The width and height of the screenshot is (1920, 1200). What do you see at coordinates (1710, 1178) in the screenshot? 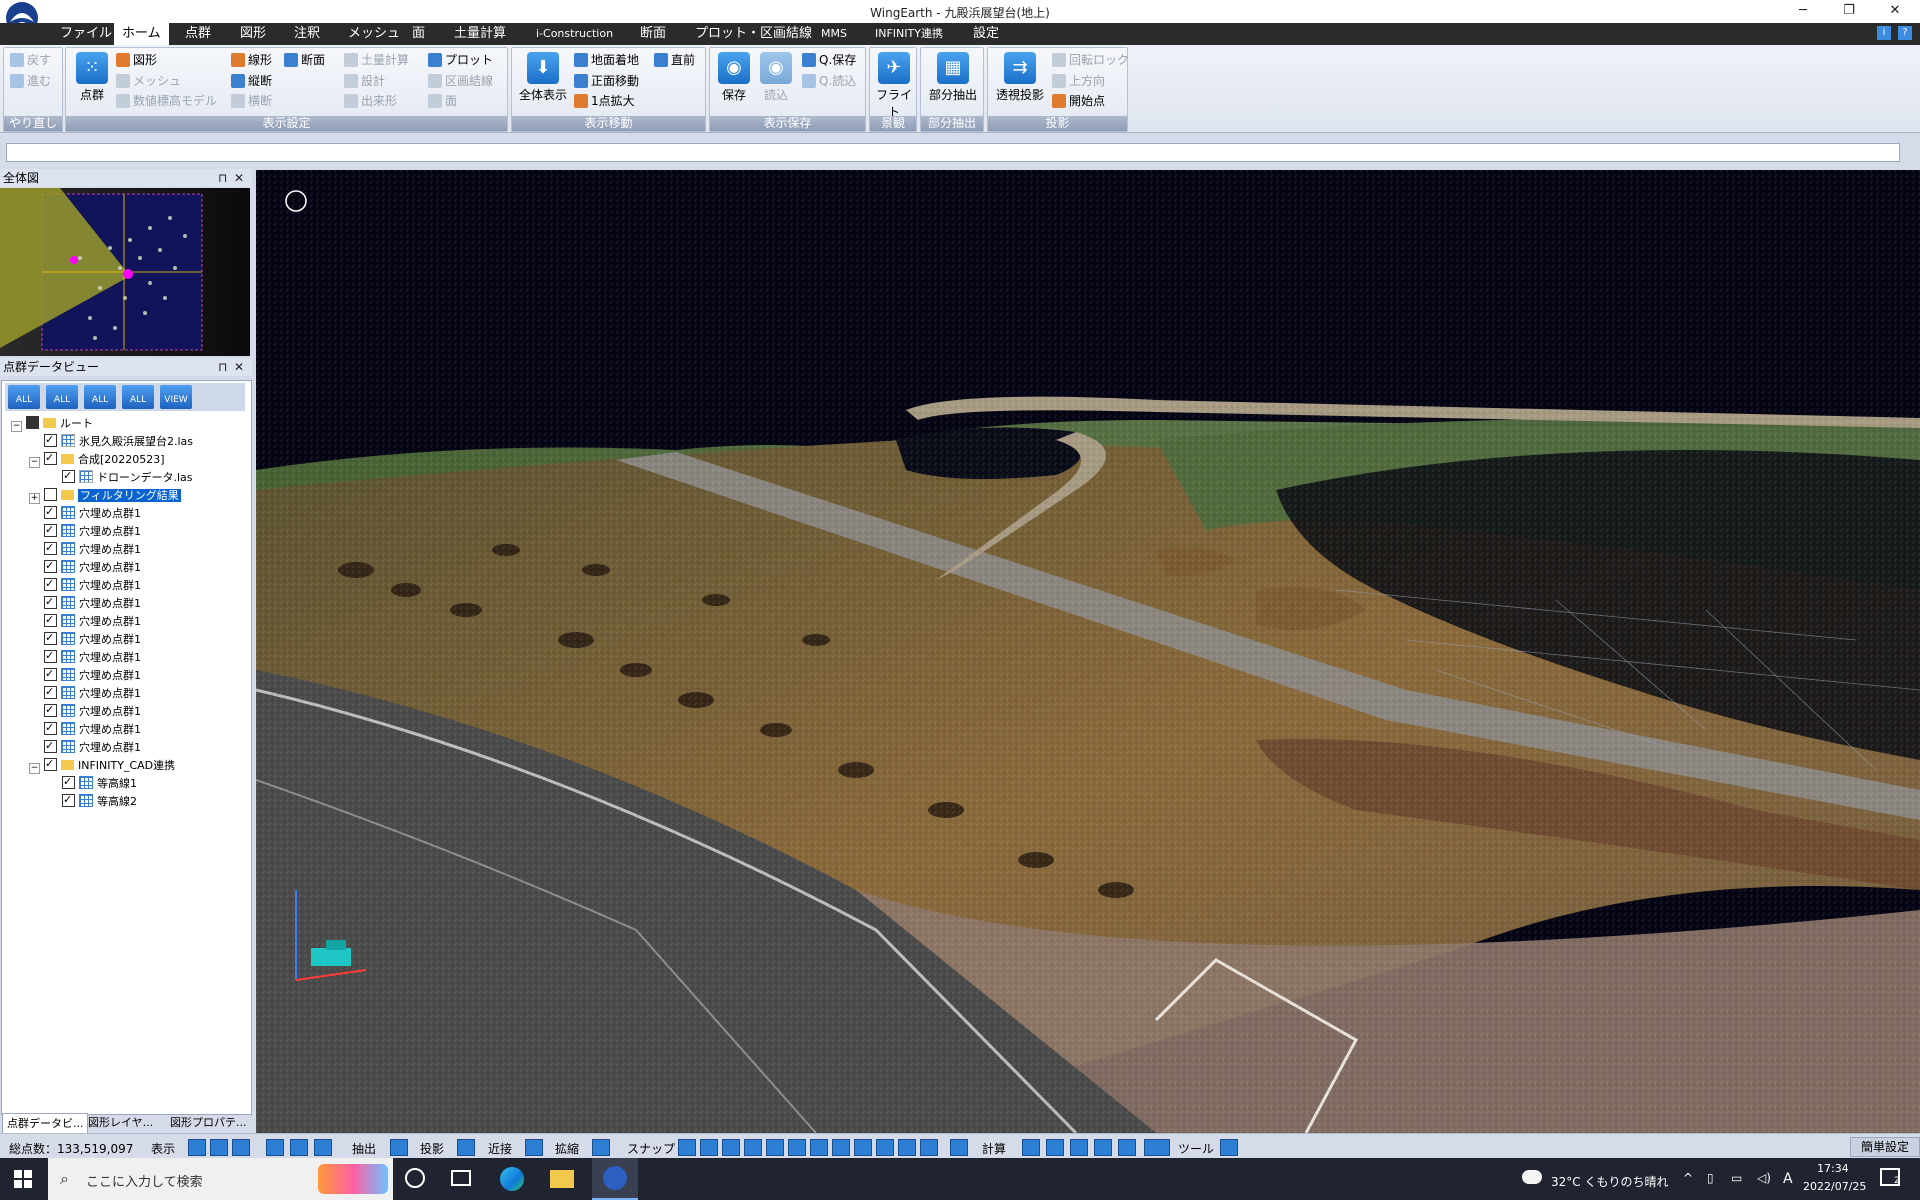
I see `tray-app-icon: ▯` at bounding box center [1710, 1178].